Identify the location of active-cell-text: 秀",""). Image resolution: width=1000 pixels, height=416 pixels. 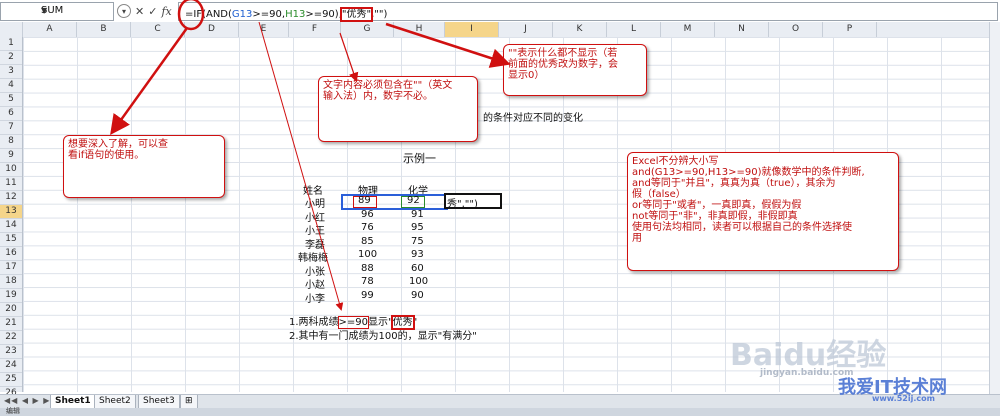
(462, 204).